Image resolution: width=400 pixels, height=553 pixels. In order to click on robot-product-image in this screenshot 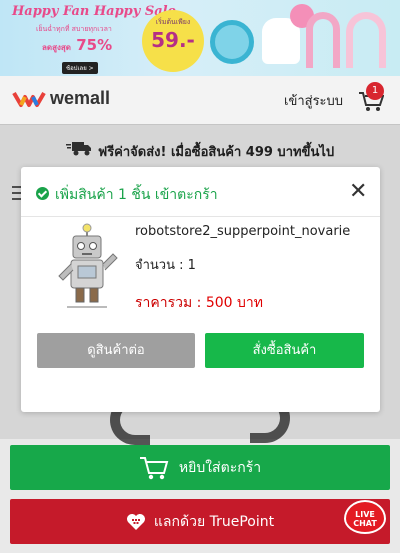, I will do `click(88, 265)`.